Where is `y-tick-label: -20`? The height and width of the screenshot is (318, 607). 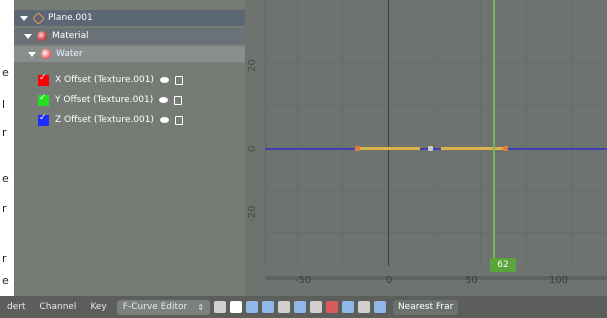 y-tick-label: -20 is located at coordinates (252, 213).